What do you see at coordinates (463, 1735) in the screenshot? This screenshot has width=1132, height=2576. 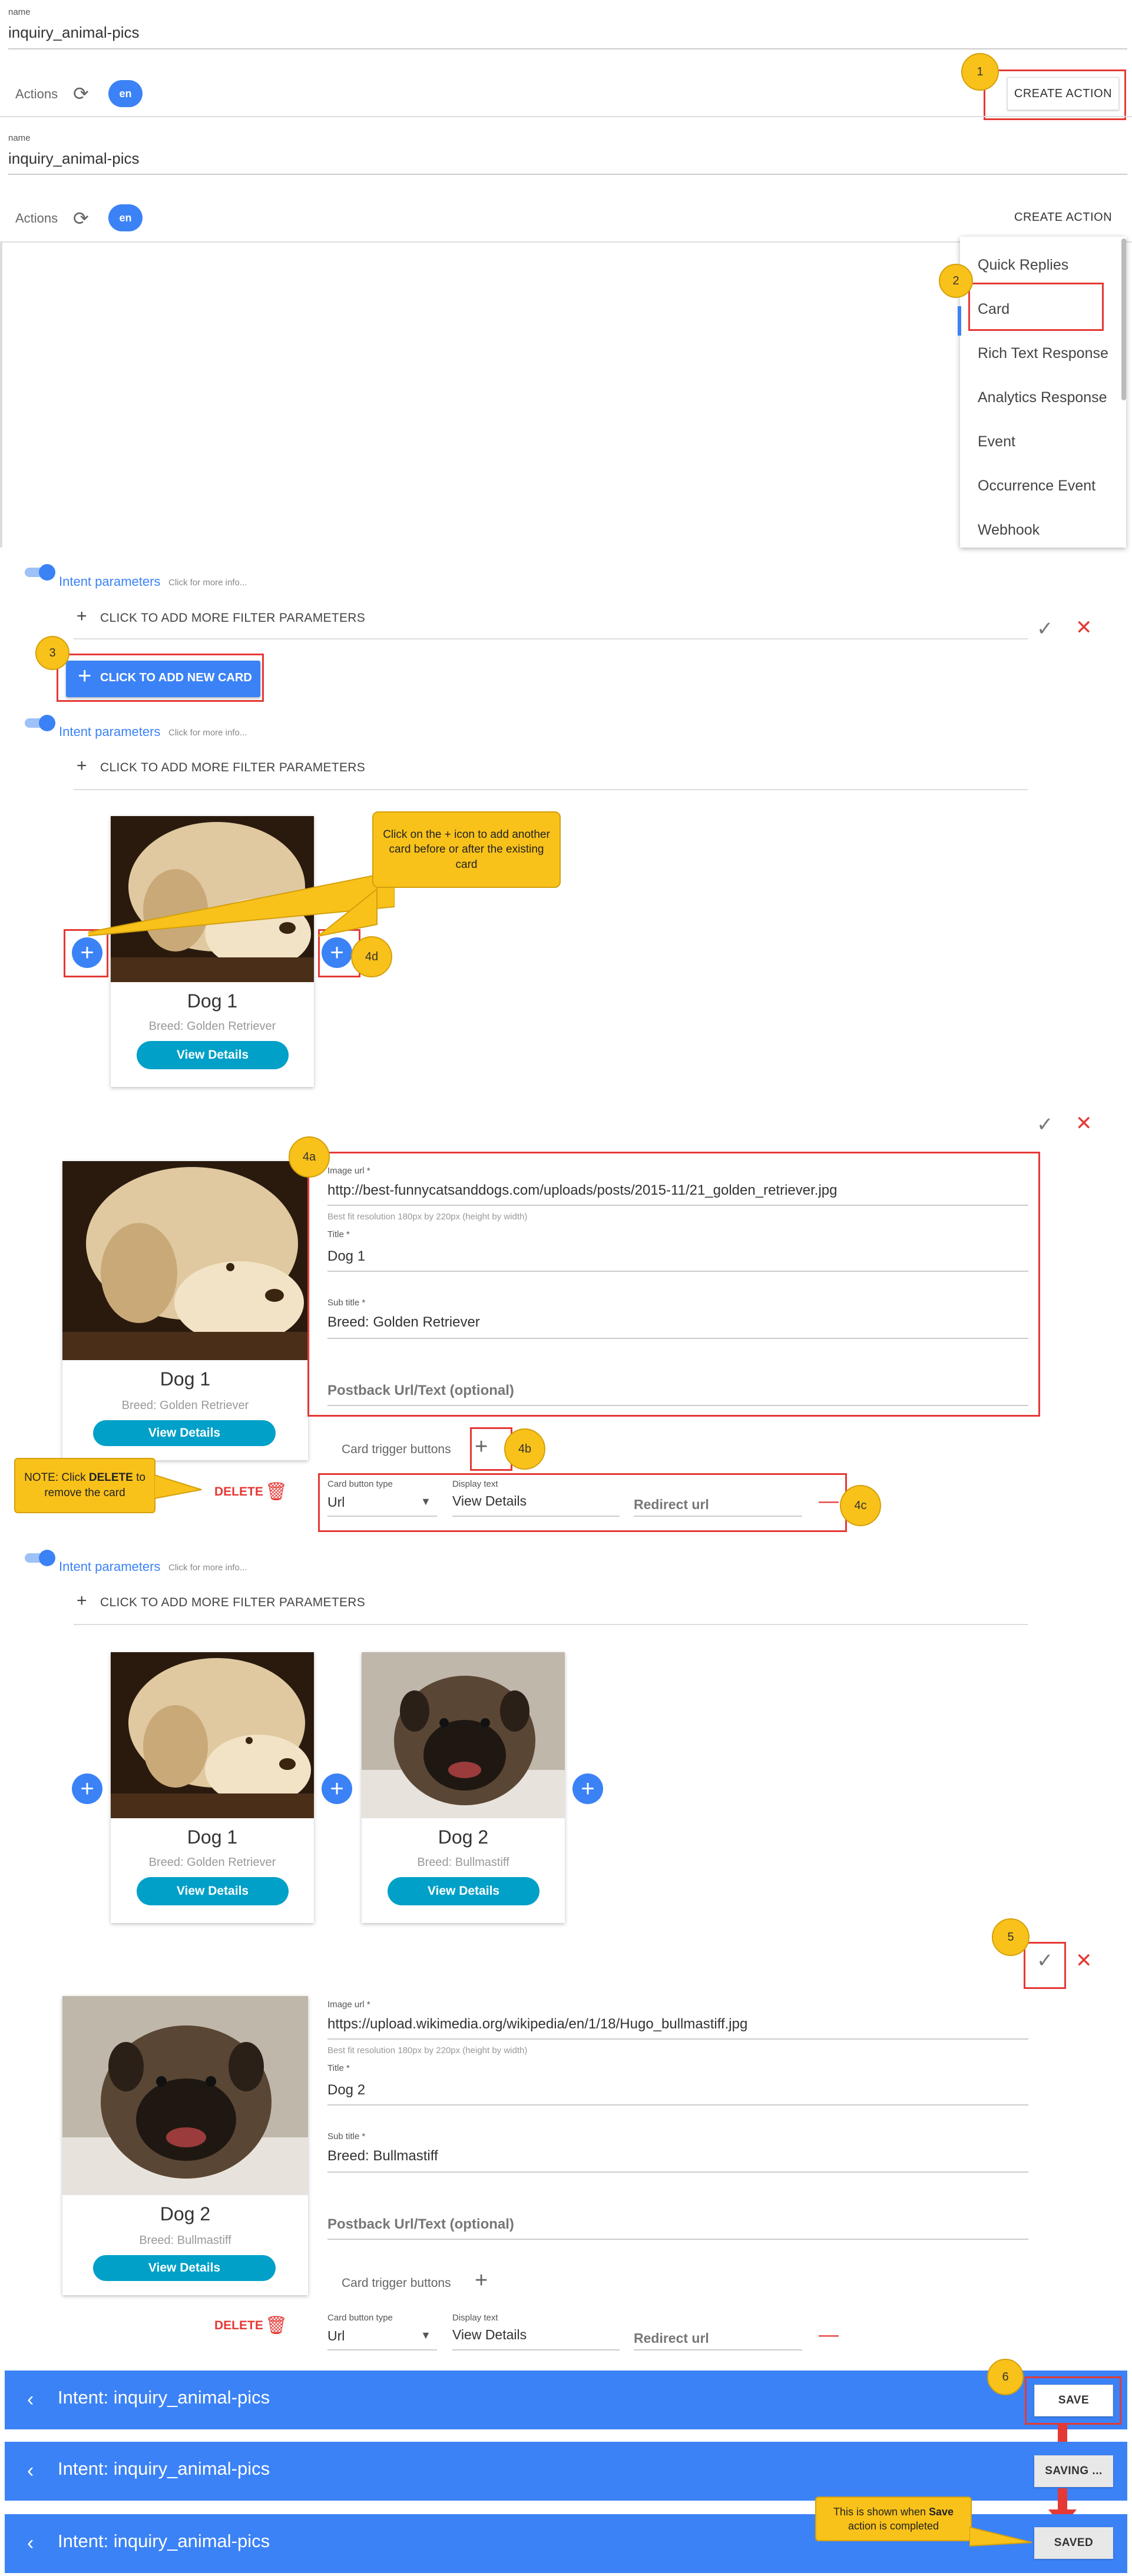 I see `bullmastiff-image` at bounding box center [463, 1735].